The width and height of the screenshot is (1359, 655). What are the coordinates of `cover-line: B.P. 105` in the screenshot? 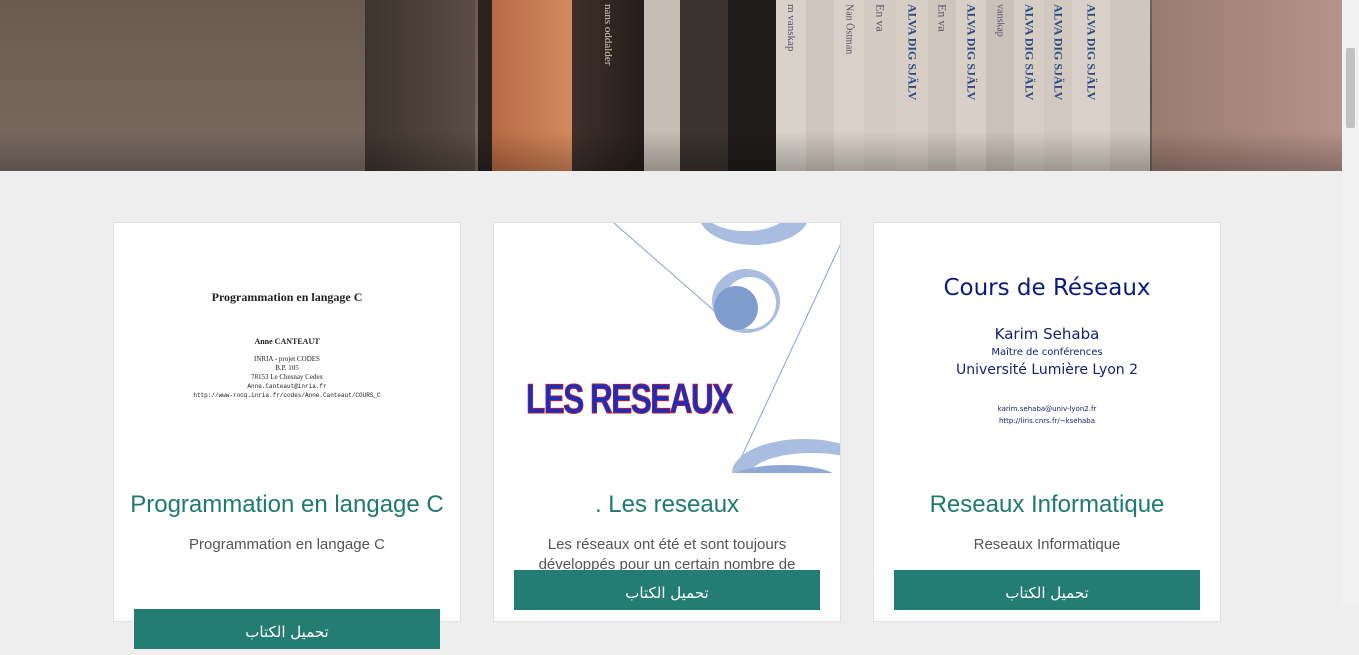 It's located at (287, 368).